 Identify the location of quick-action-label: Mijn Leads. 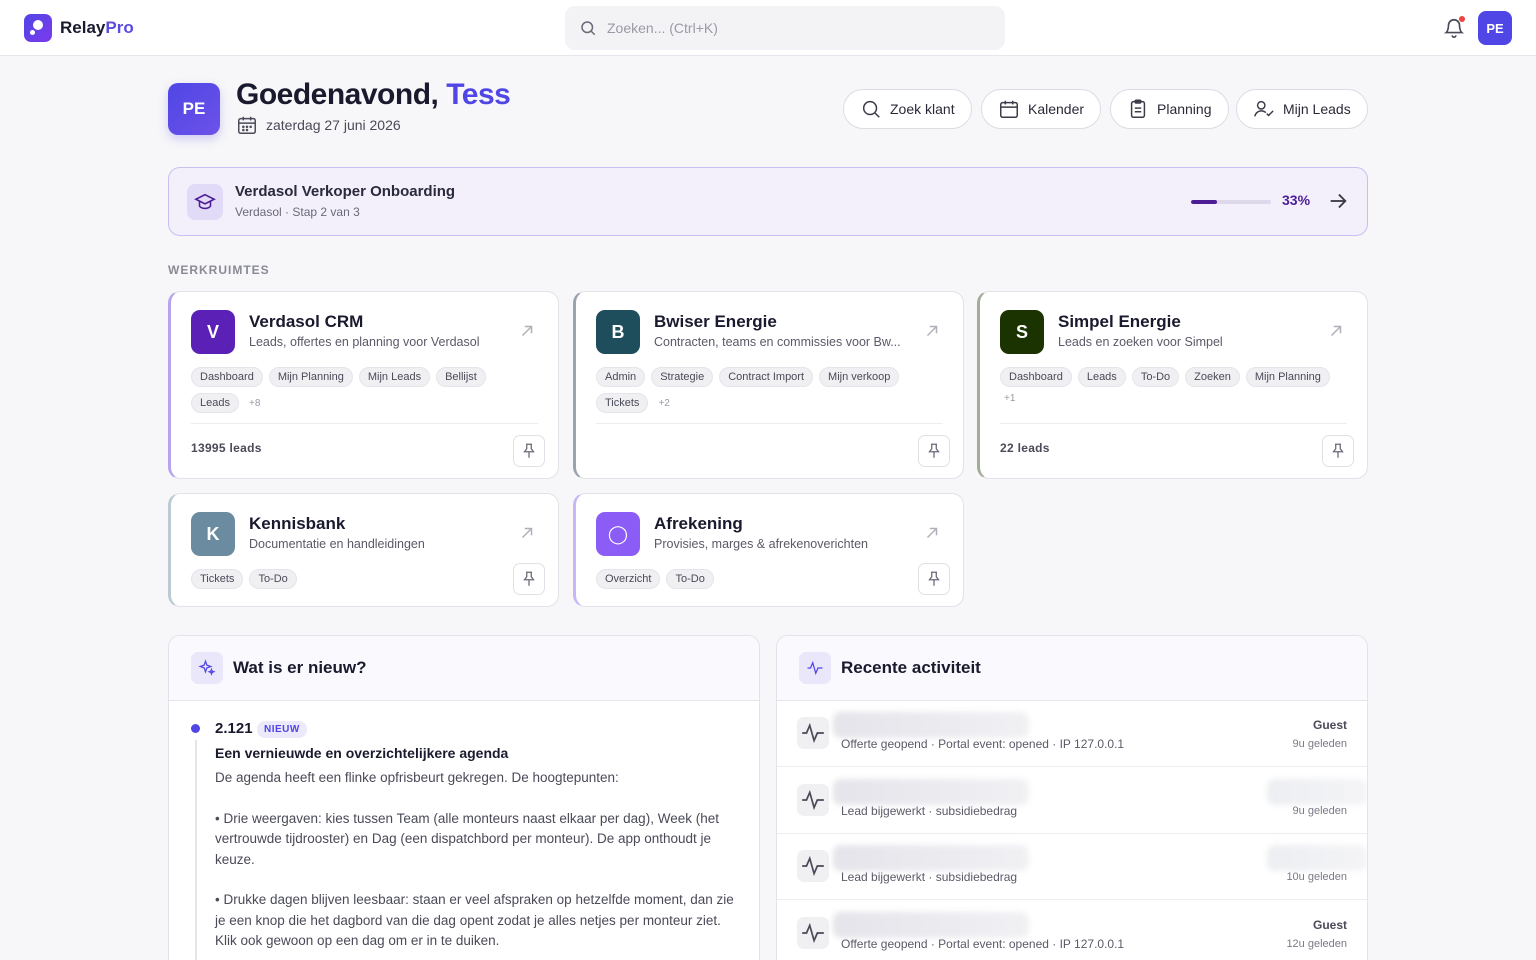
(1317, 109).